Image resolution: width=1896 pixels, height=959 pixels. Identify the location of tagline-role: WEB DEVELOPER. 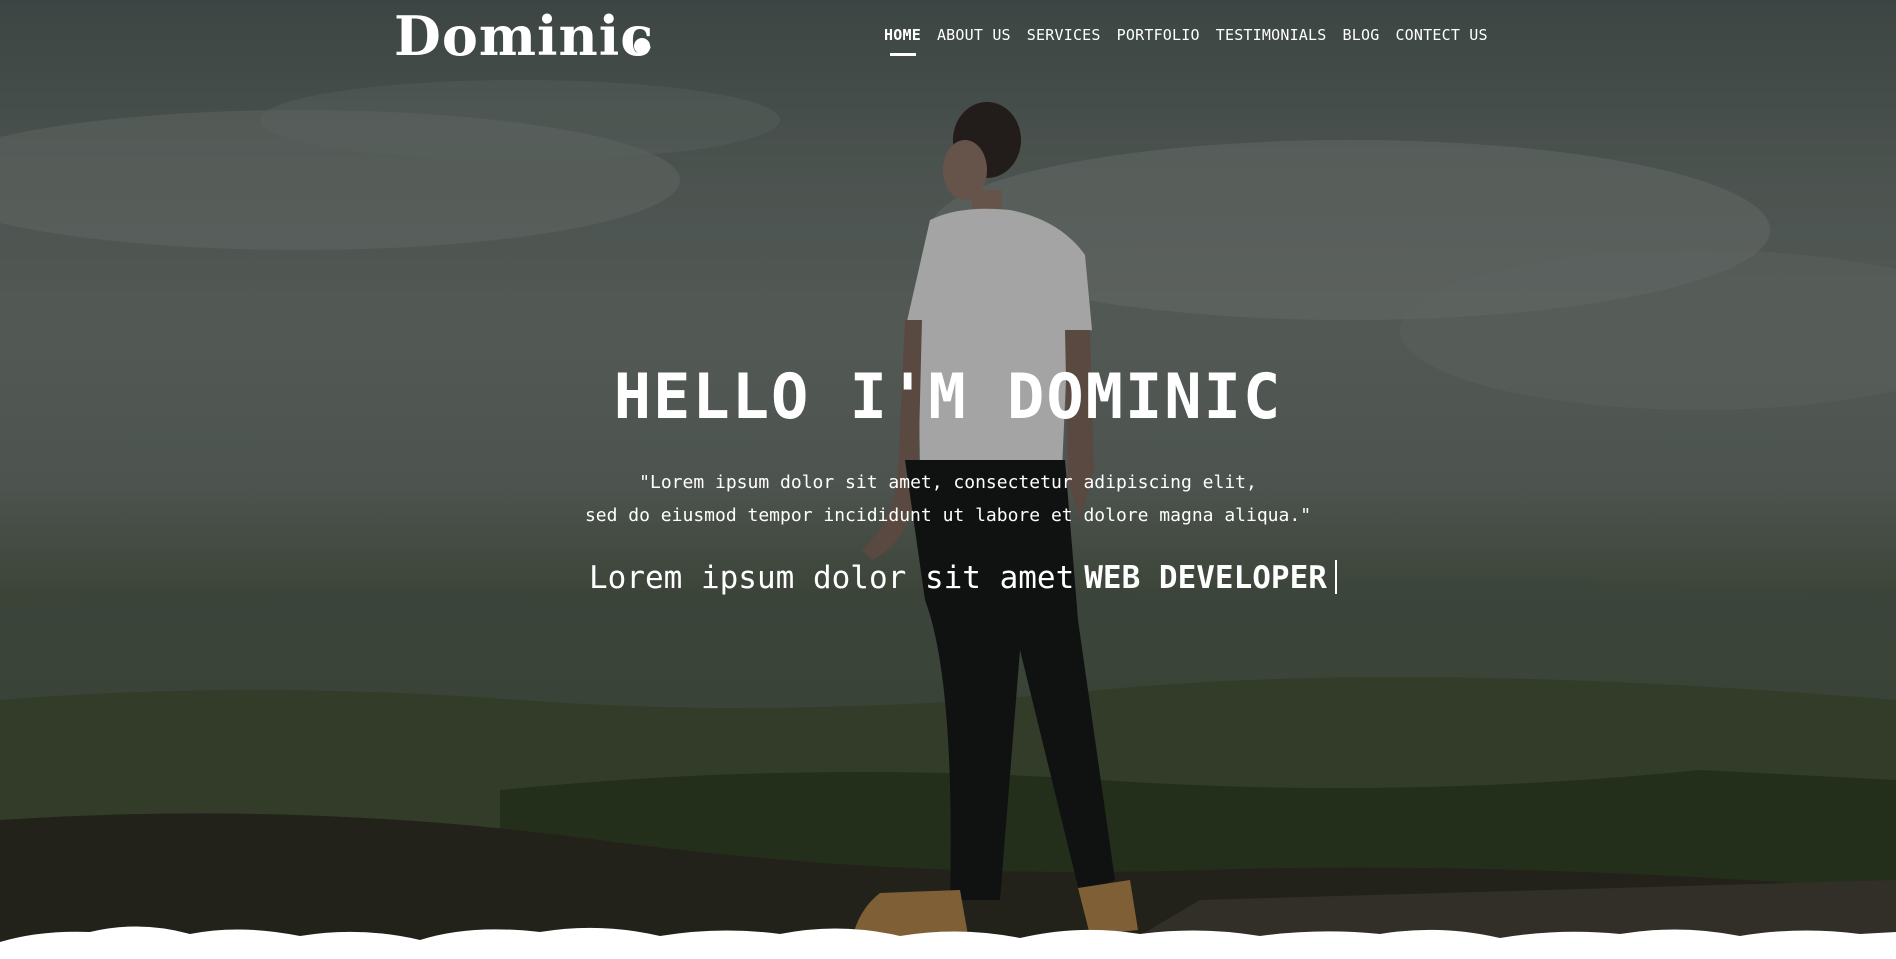
(1205, 578).